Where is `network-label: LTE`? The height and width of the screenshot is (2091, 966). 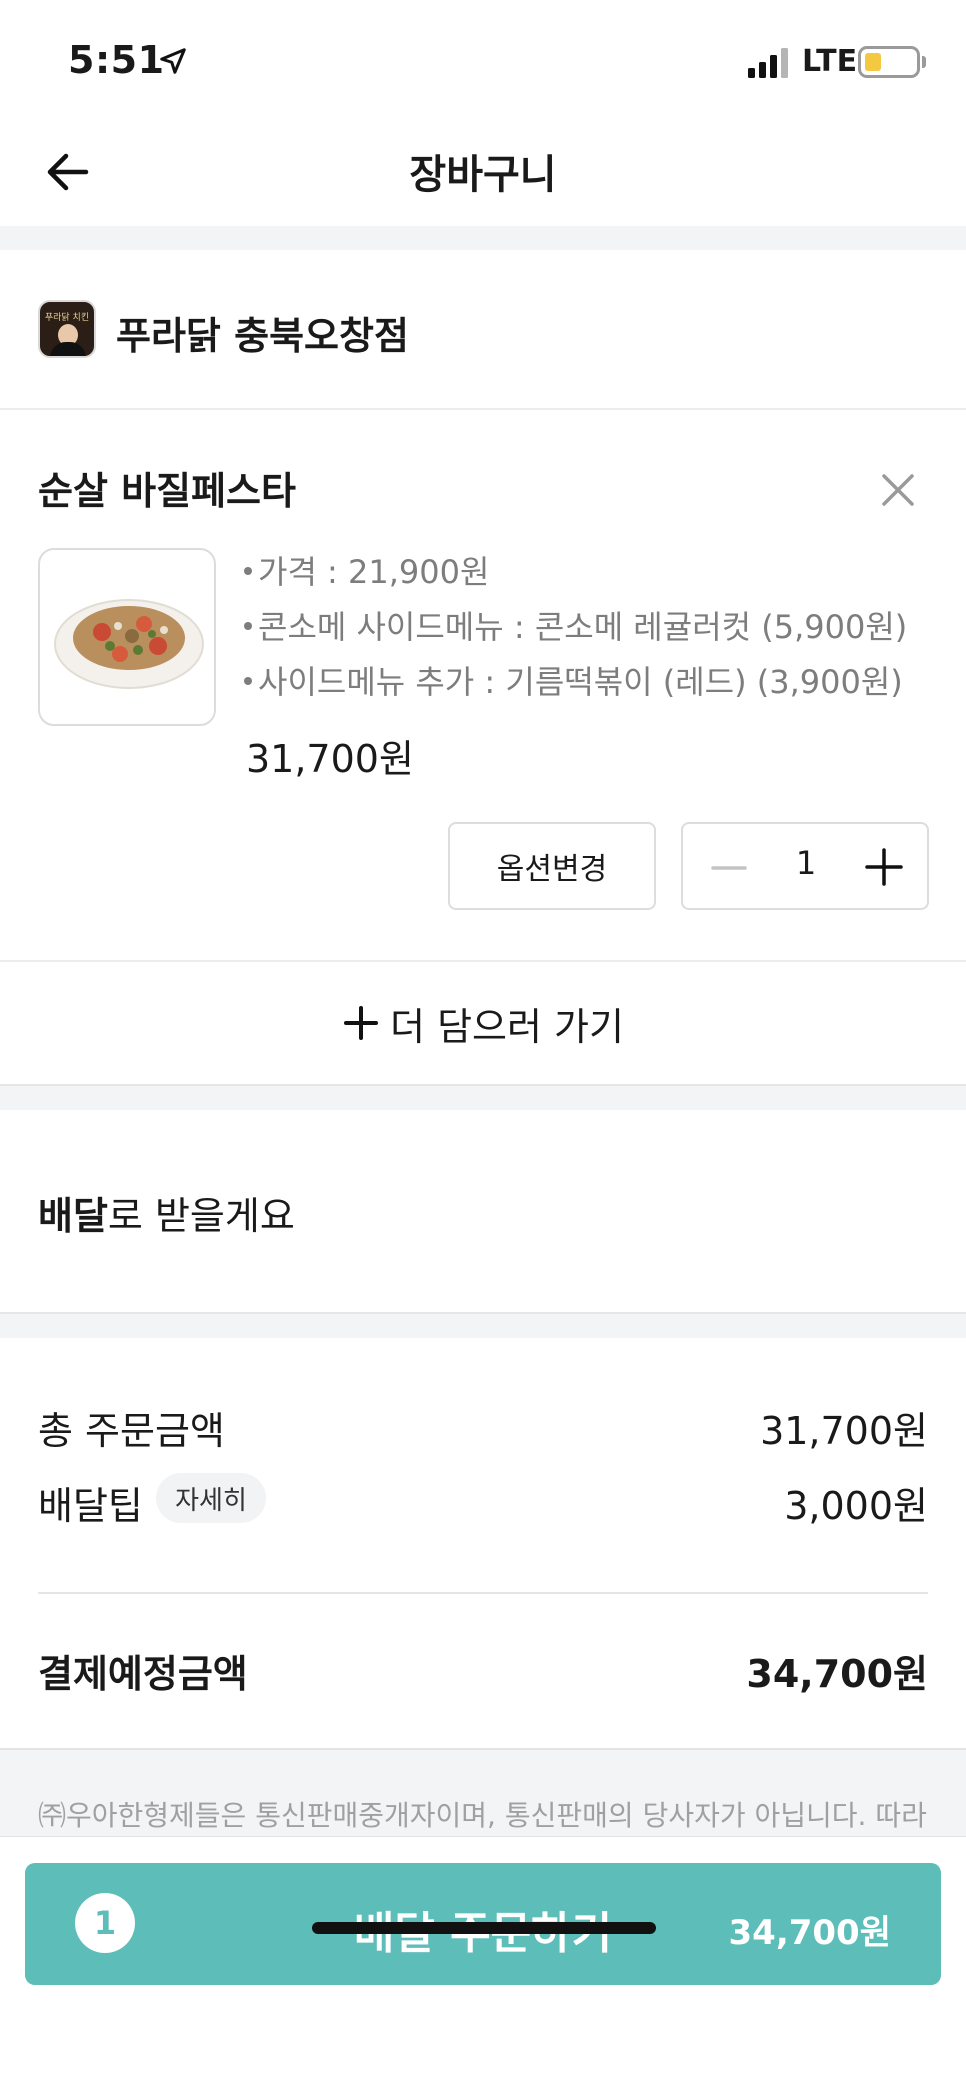 network-label: LTE is located at coordinates (830, 61).